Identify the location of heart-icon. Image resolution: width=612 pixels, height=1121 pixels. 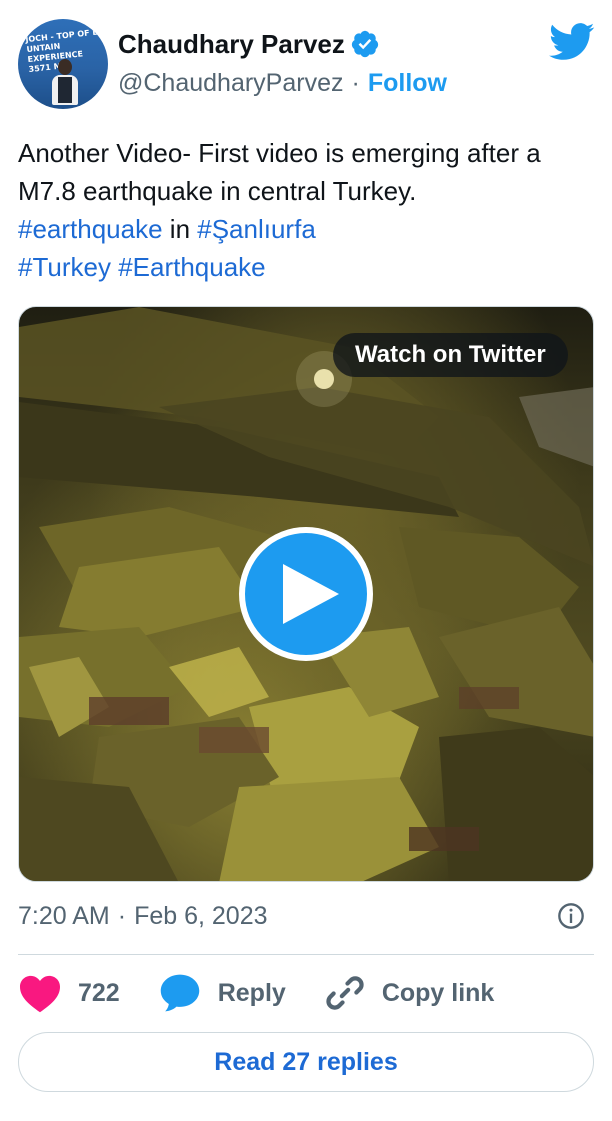
(40, 994).